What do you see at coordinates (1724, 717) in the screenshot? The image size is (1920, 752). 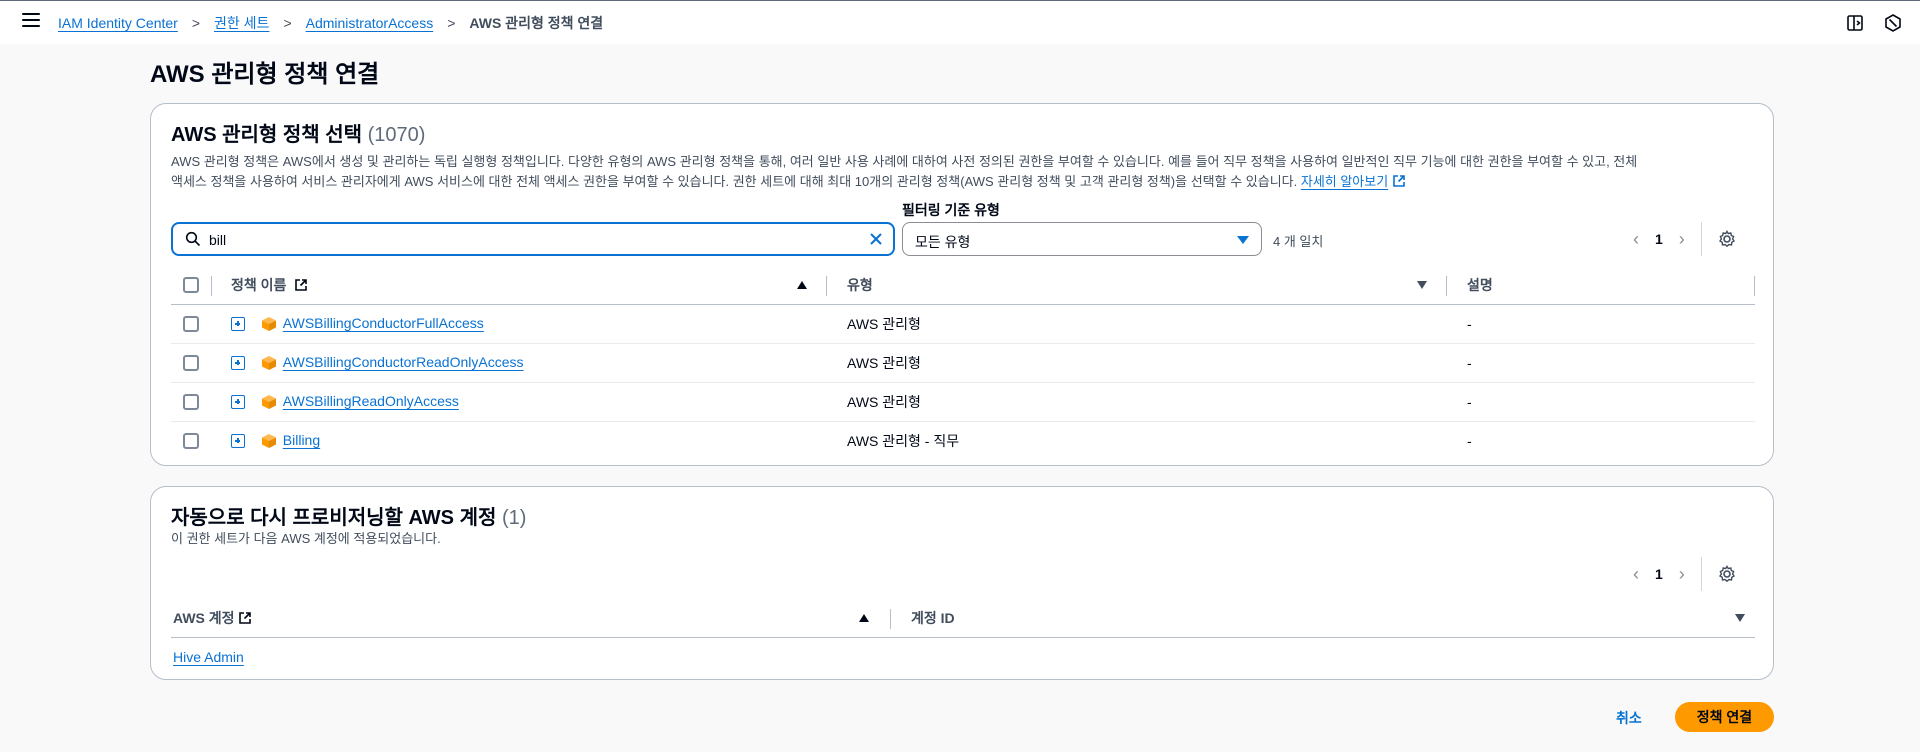 I see `attach-policy-button: 정책 연결` at bounding box center [1724, 717].